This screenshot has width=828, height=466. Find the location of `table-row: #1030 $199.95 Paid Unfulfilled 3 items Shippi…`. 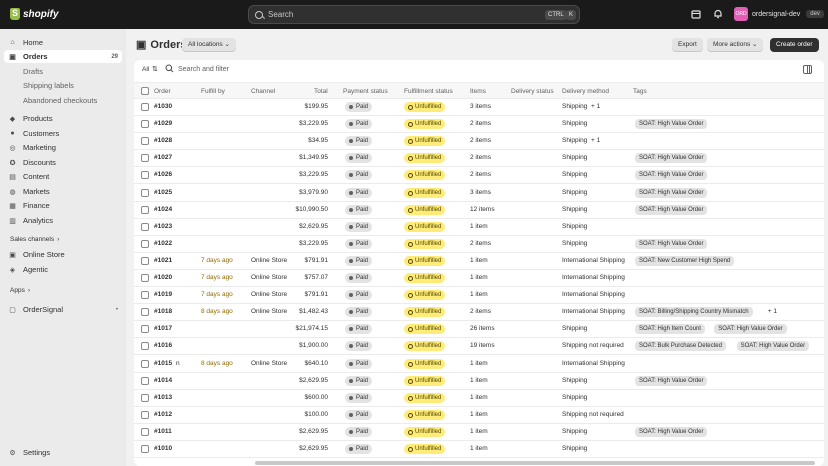

table-row: #1030 $199.95 Paid Unfulfilled 3 items Shippi… is located at coordinates (479, 107).